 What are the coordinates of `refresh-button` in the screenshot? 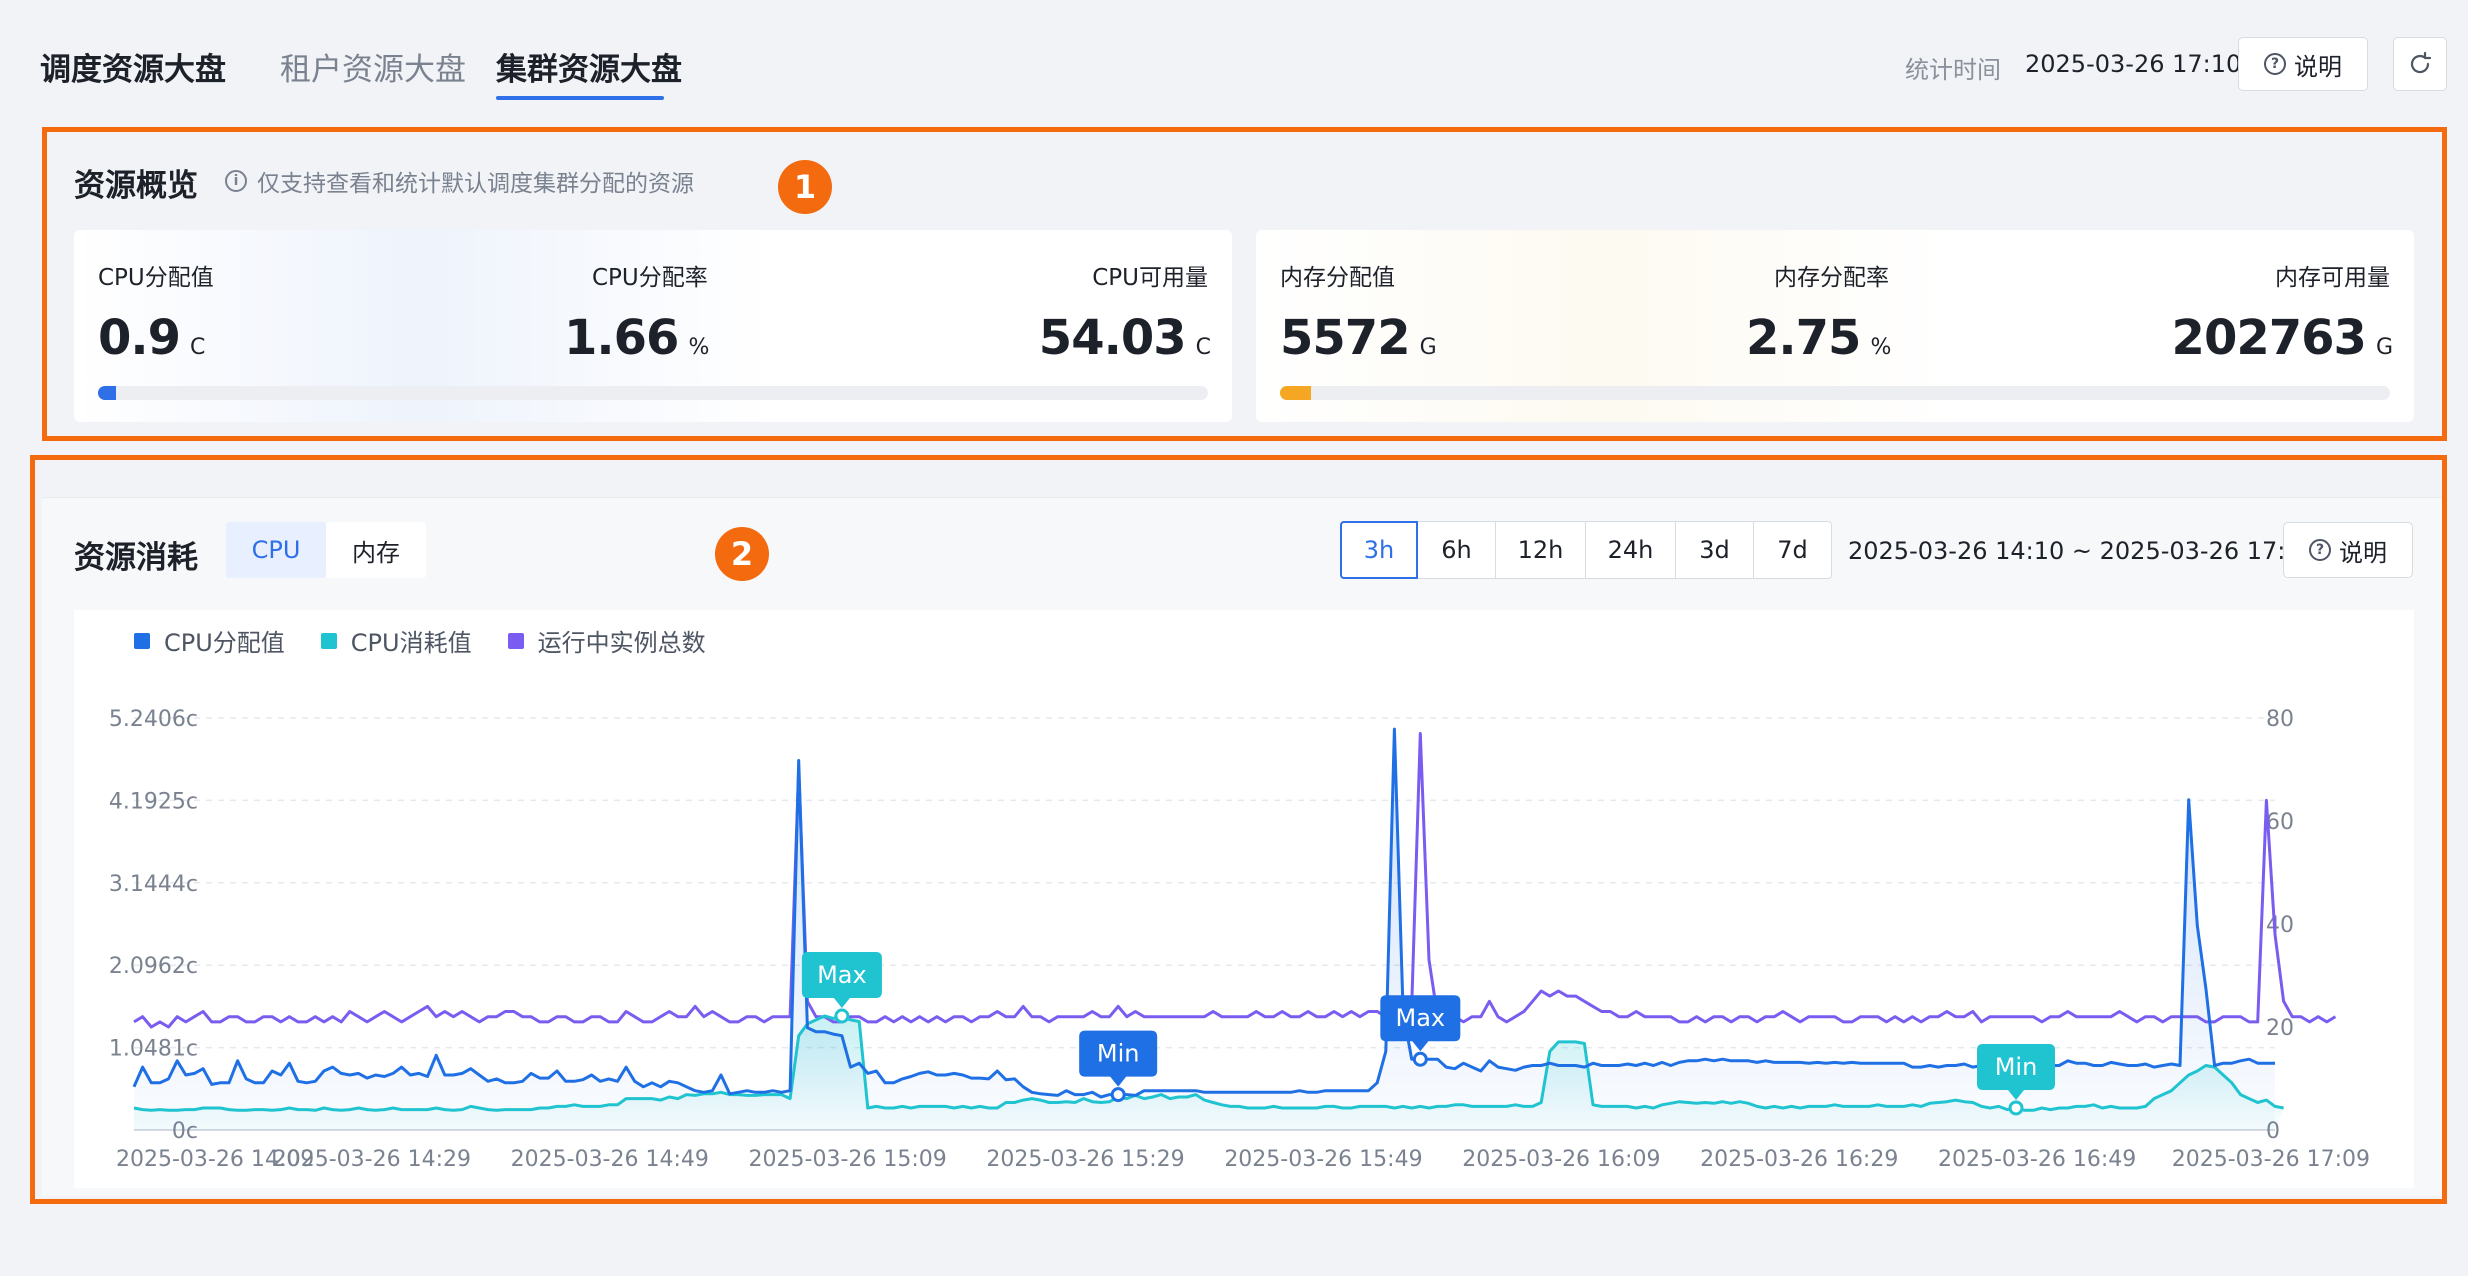 It's located at (2420, 64).